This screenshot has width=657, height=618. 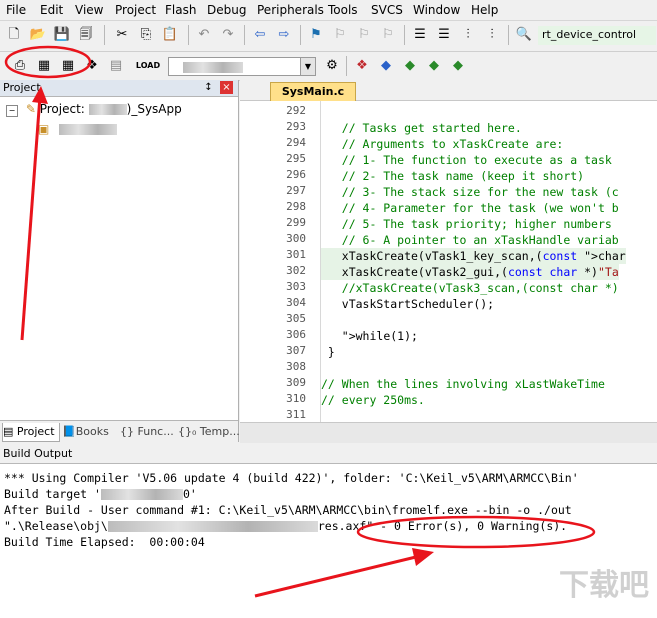 I want to click on code-line: // 5- The task priority; higher numbers, so click(x=466, y=224).